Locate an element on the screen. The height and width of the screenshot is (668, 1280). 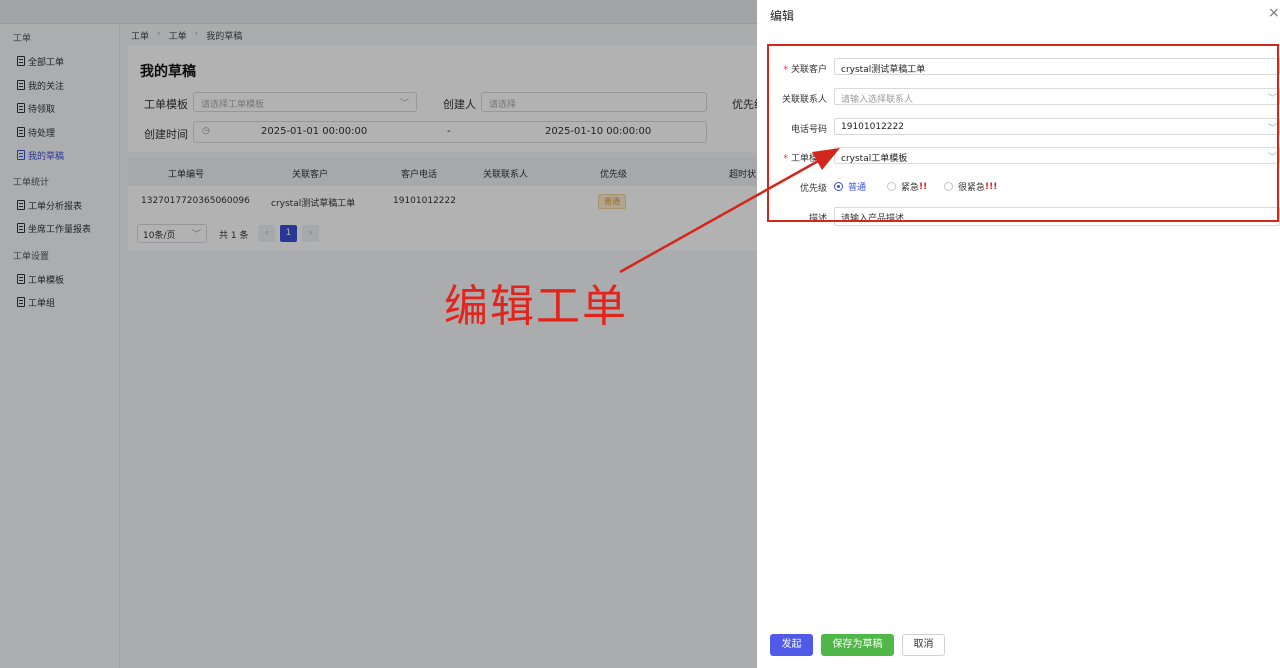
close-icon: × is located at coordinates (1274, 13).